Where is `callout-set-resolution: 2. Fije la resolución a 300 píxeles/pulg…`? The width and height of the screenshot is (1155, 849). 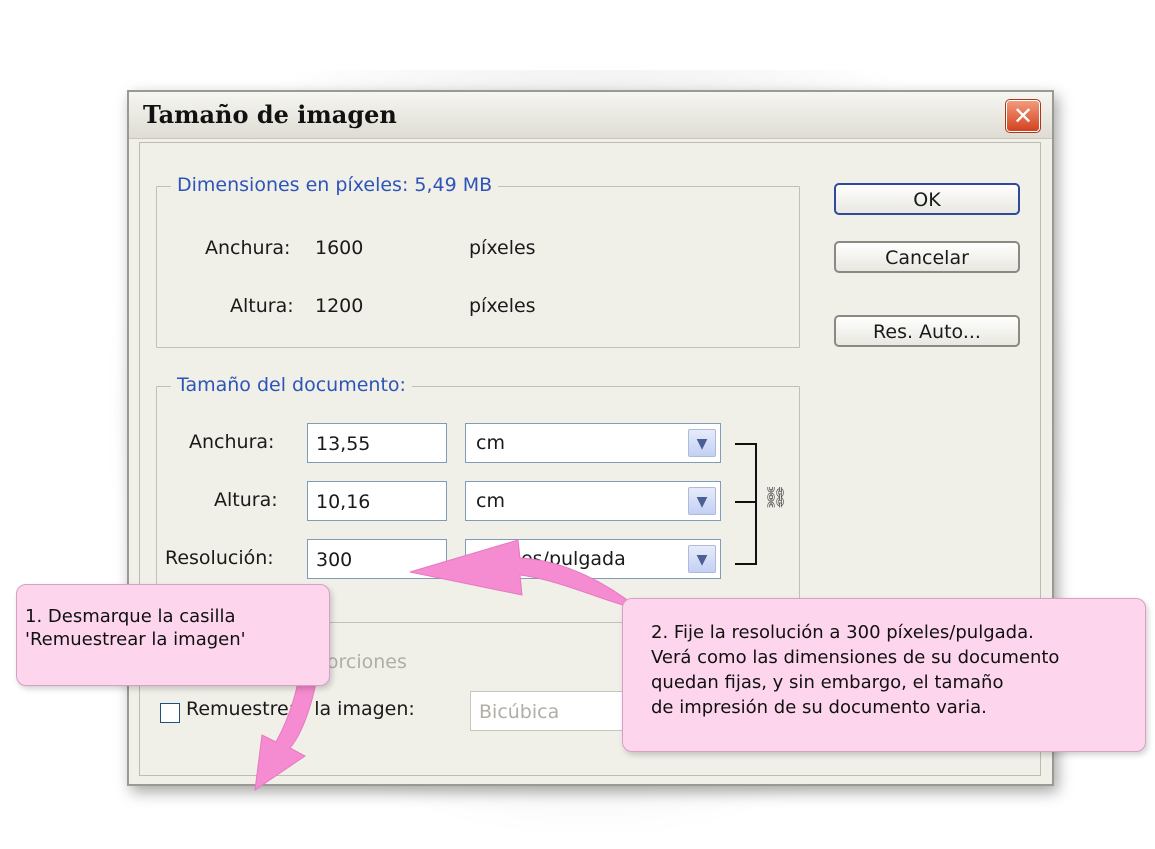 callout-set-resolution: 2. Fije la resolución a 300 píxeles/pulg… is located at coordinates (884, 675).